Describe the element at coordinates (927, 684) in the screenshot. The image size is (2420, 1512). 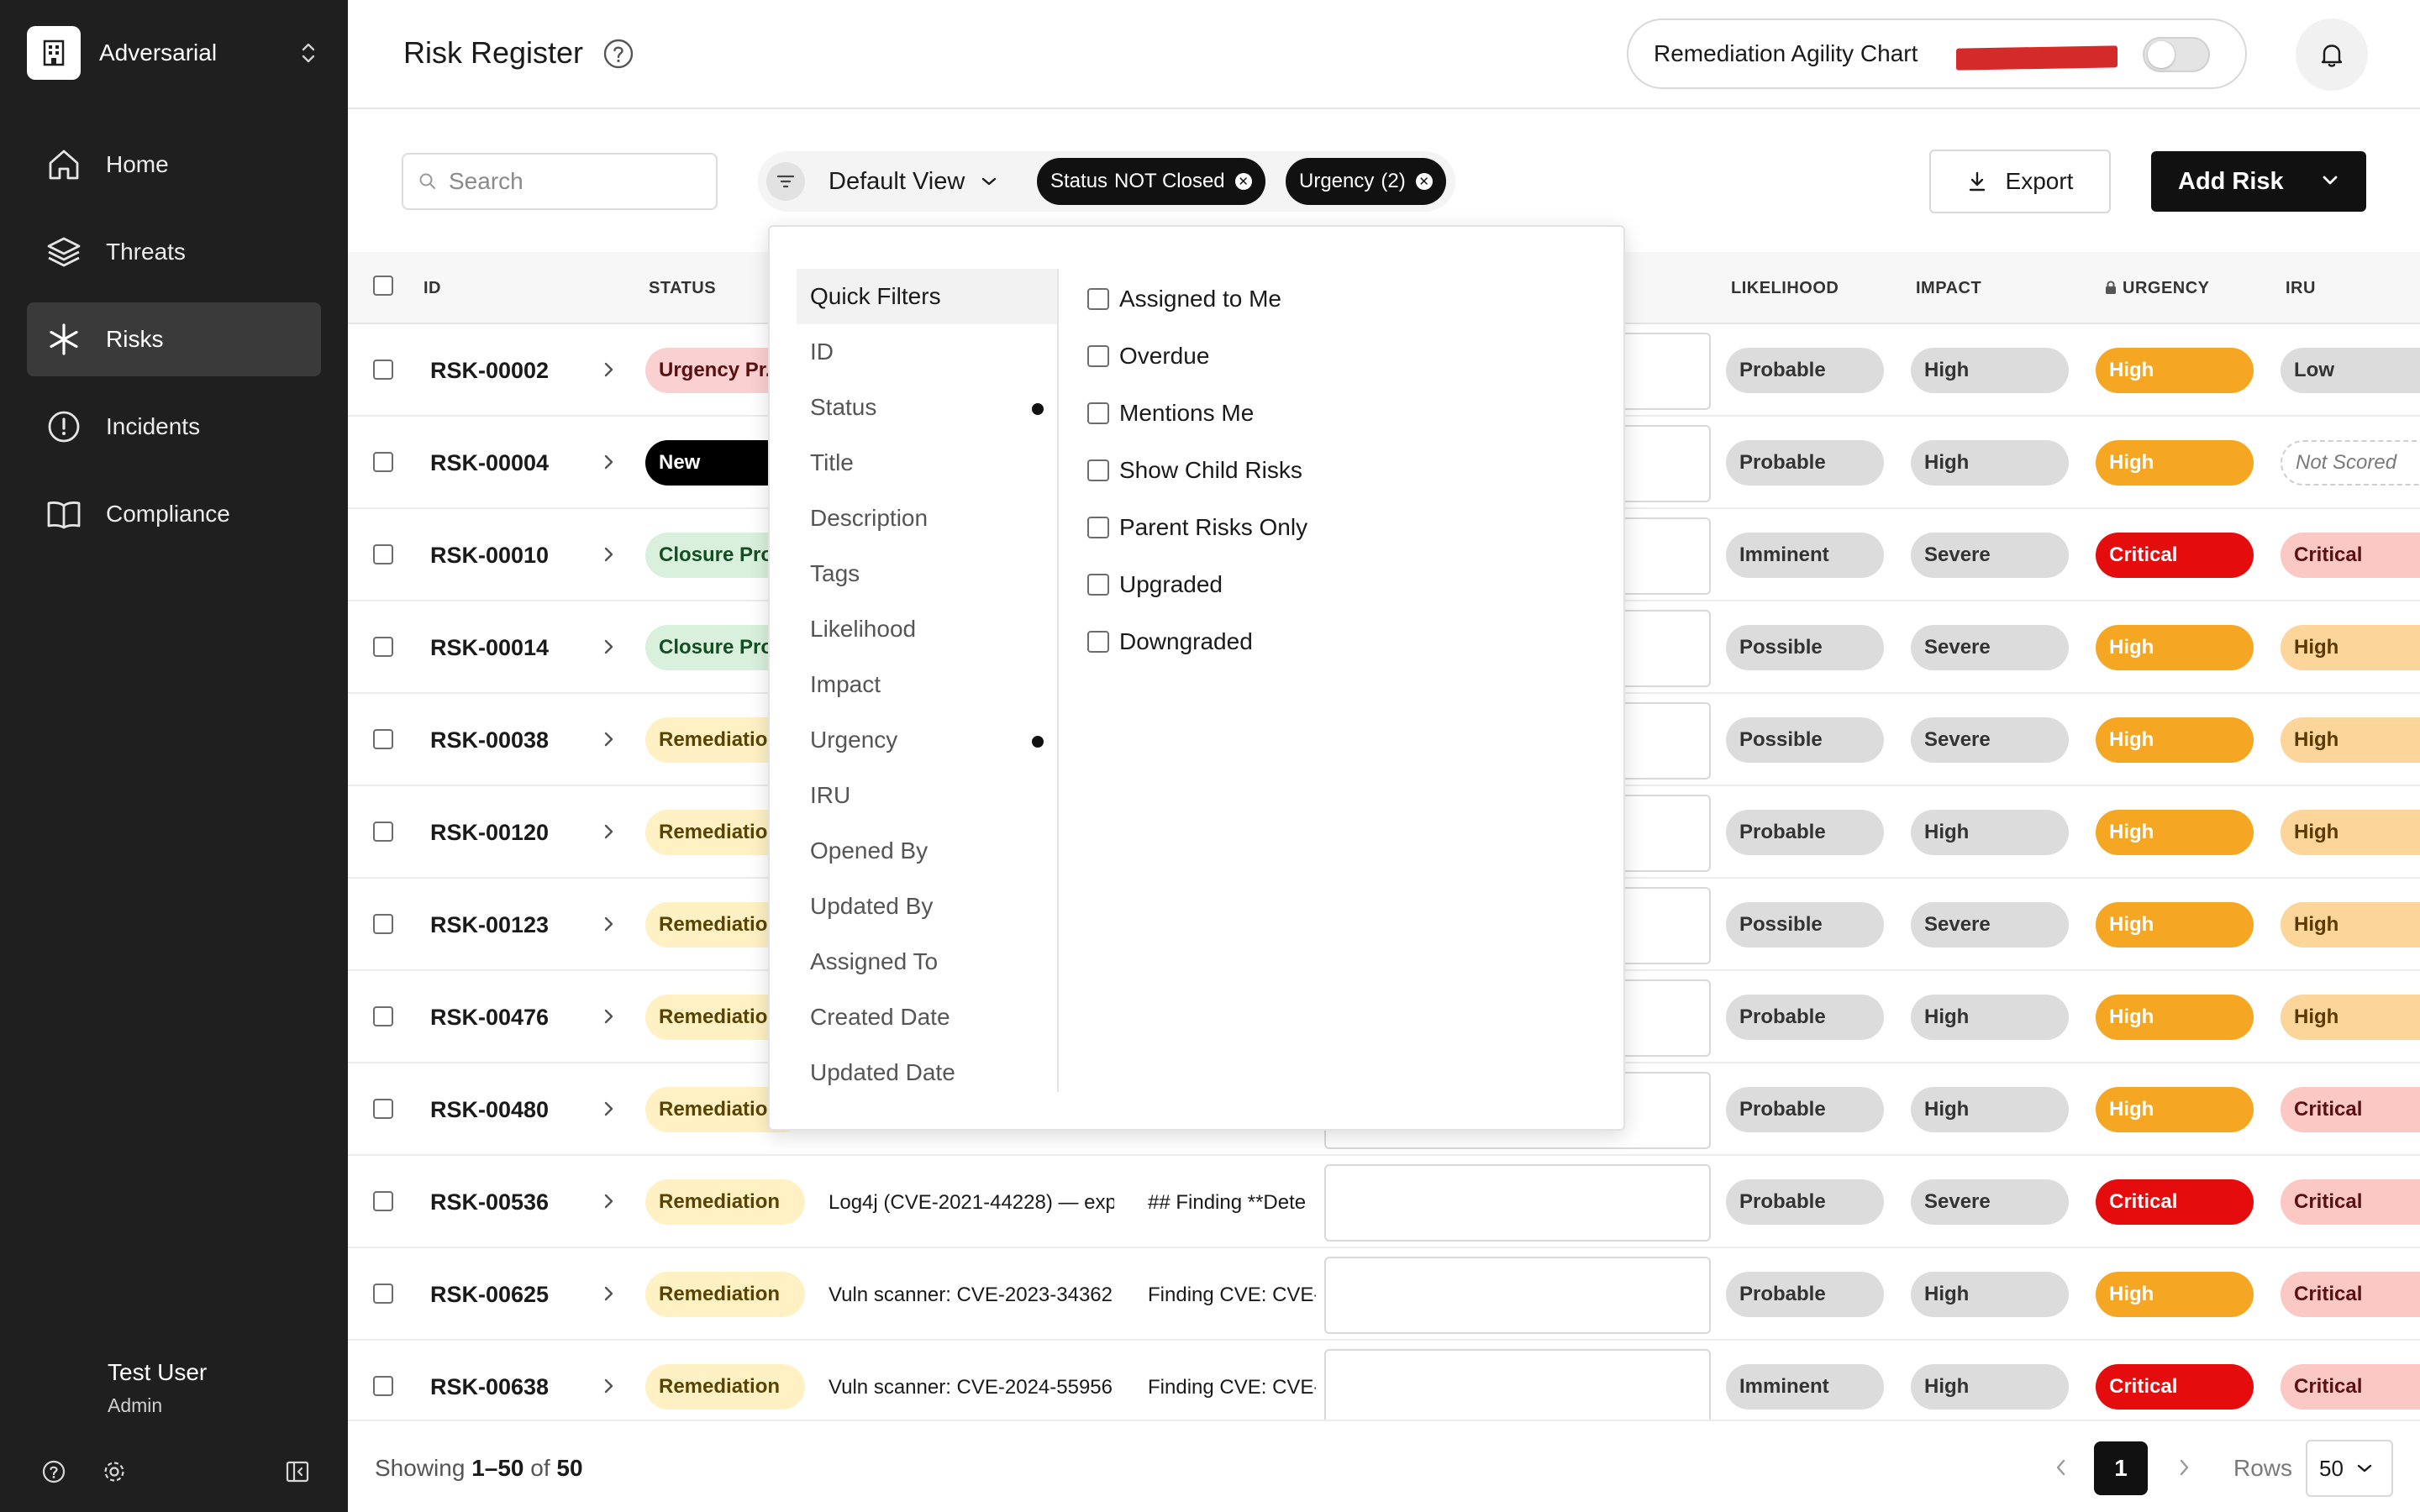
I see `filter-category-impact: Impact` at that location.